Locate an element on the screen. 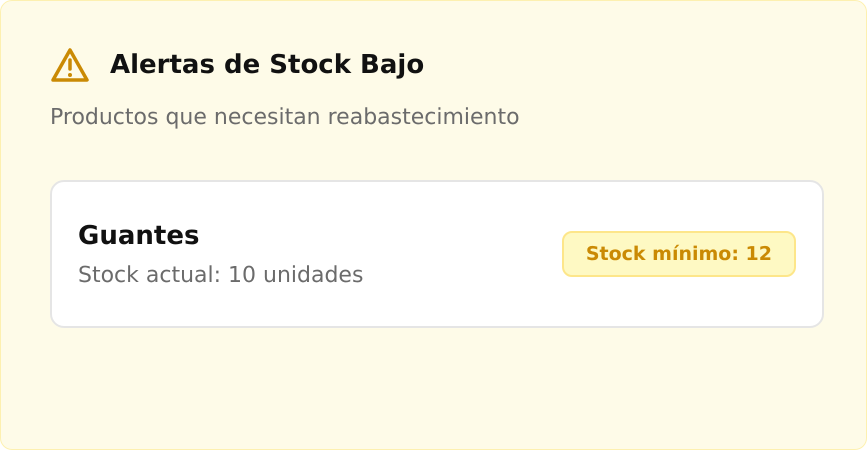 The height and width of the screenshot is (450, 867). product-name: Guantes is located at coordinates (139, 235).